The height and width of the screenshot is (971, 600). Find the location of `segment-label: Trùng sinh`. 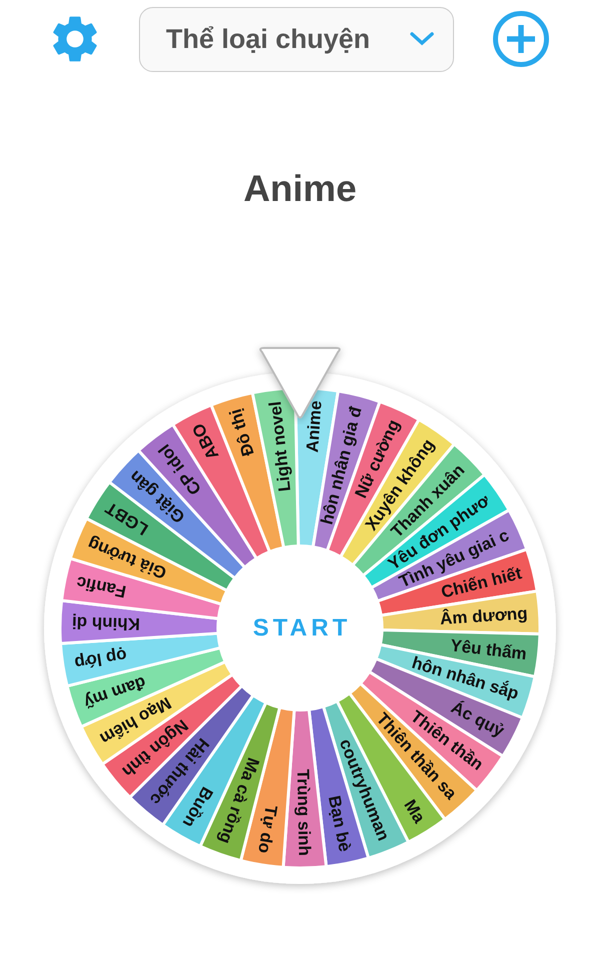

segment-label: Trùng sinh is located at coordinates (303, 812).